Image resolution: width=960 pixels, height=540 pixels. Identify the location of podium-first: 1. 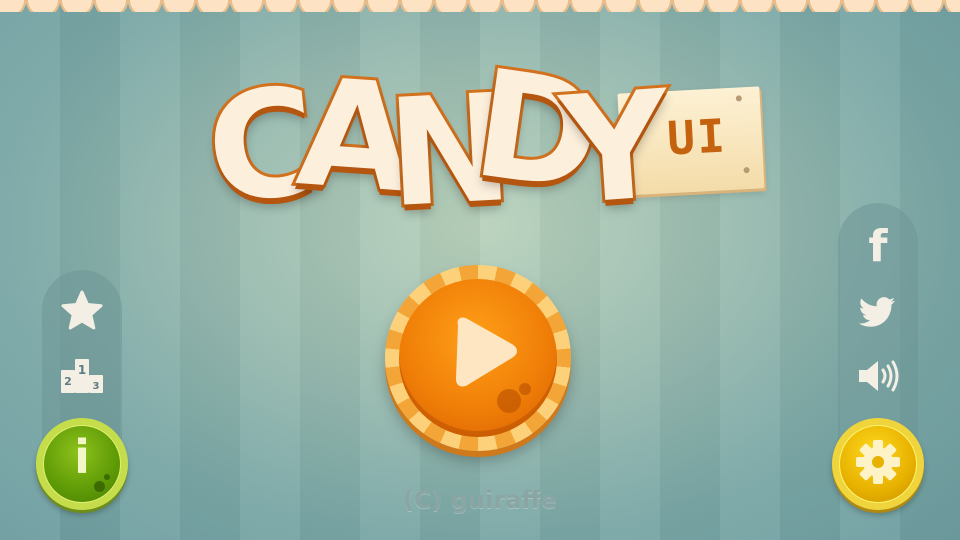
(82, 370).